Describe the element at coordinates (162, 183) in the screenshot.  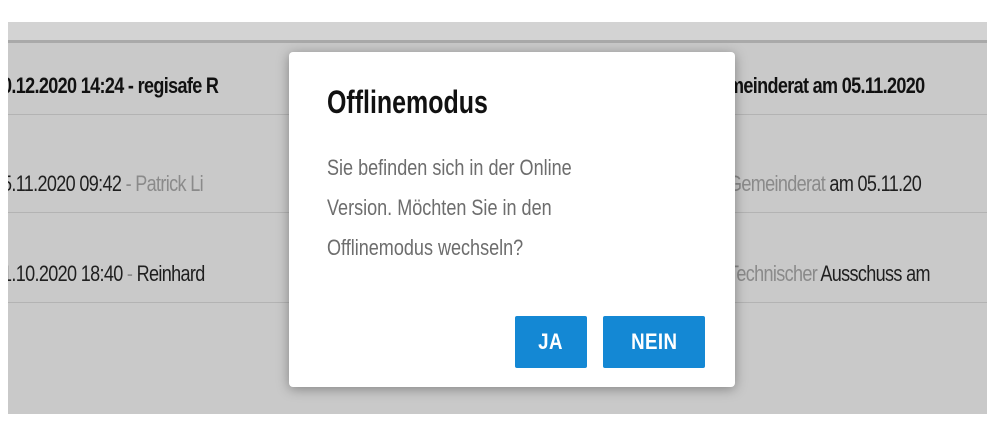
I see `list-item-author: - Patrick Li` at that location.